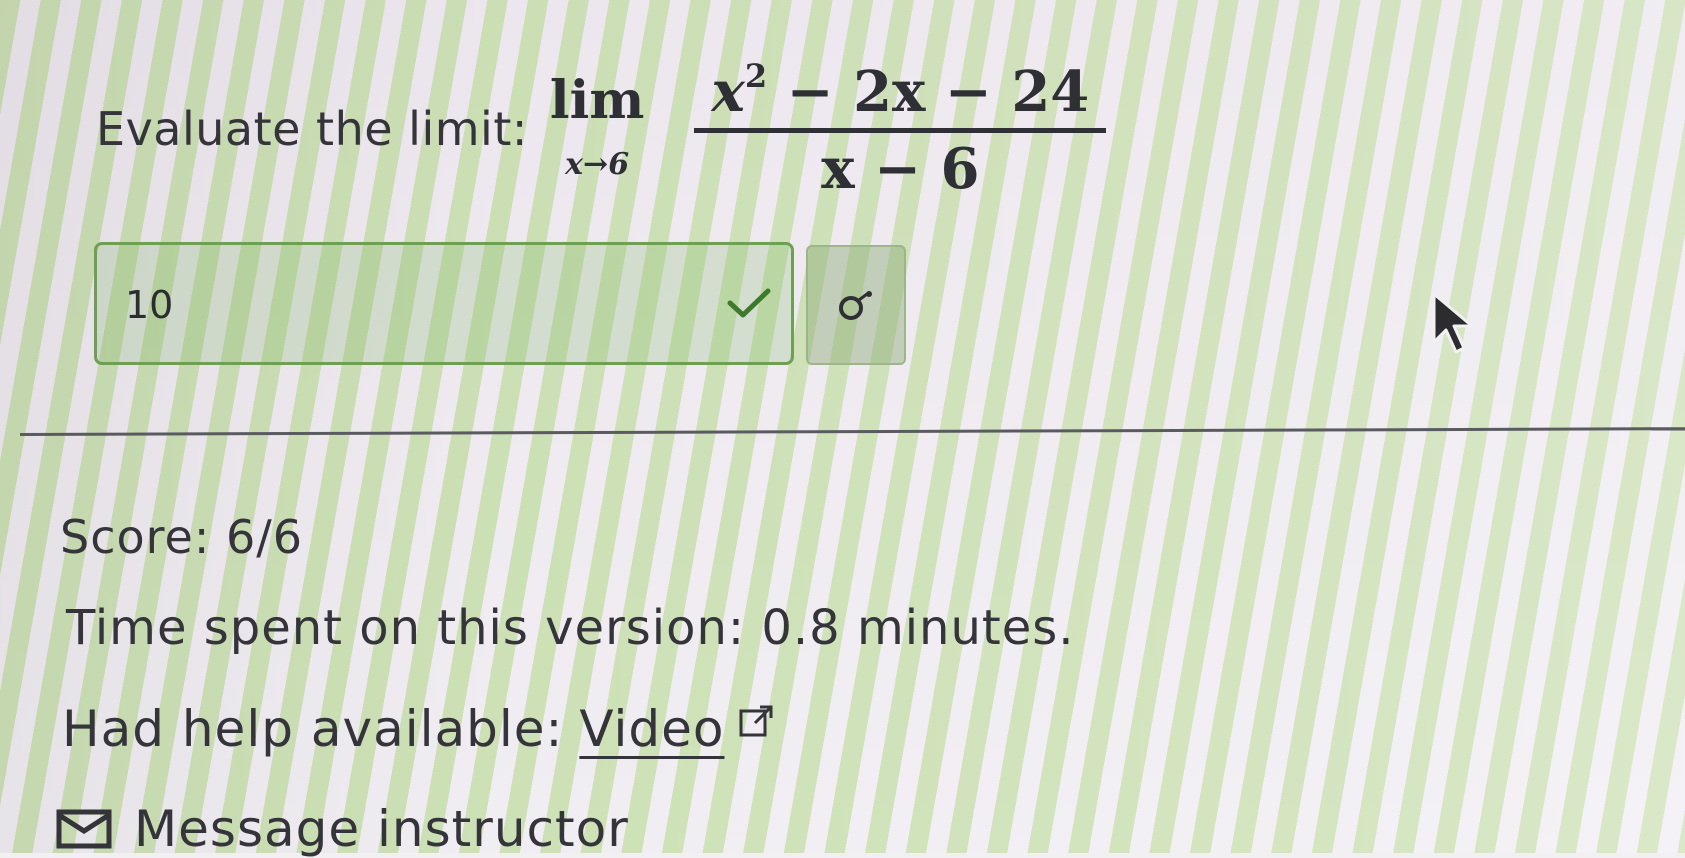 The image size is (1685, 858). What do you see at coordinates (756, 76) in the screenshot?
I see `numerator-exponent: 2` at bounding box center [756, 76].